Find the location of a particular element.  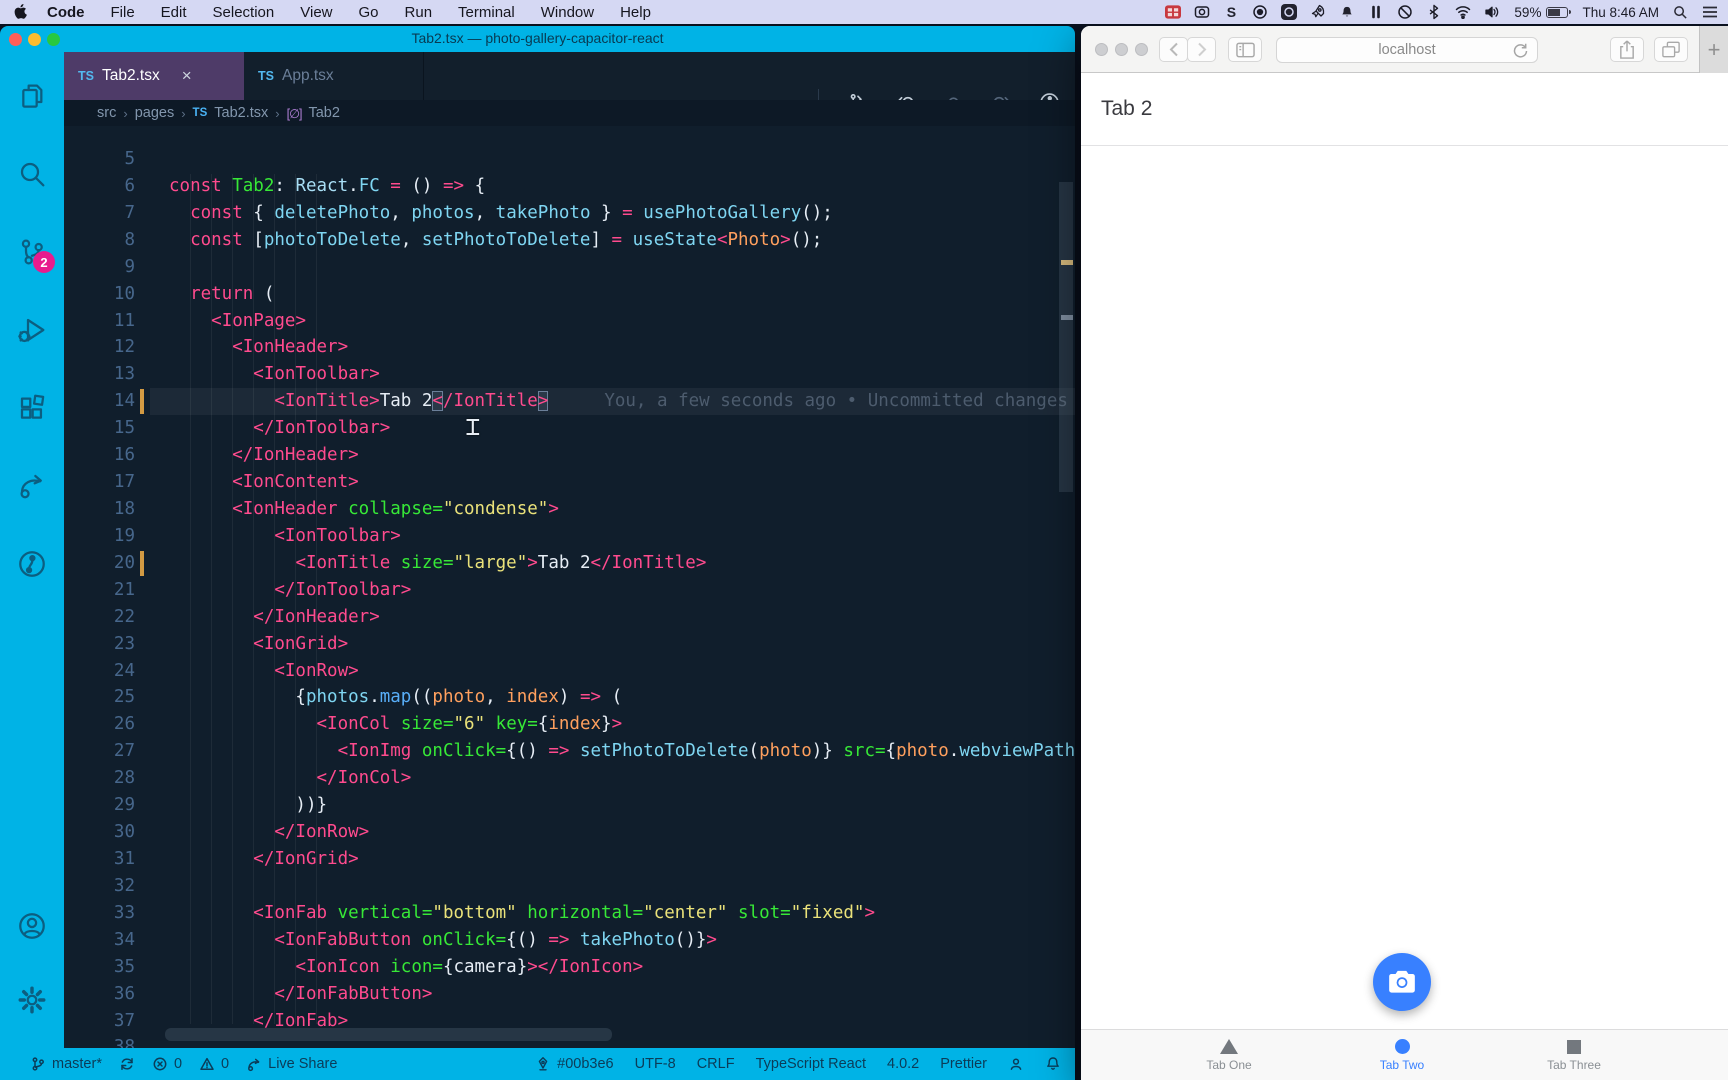

address-bar: localhost is located at coordinates (1407, 50).